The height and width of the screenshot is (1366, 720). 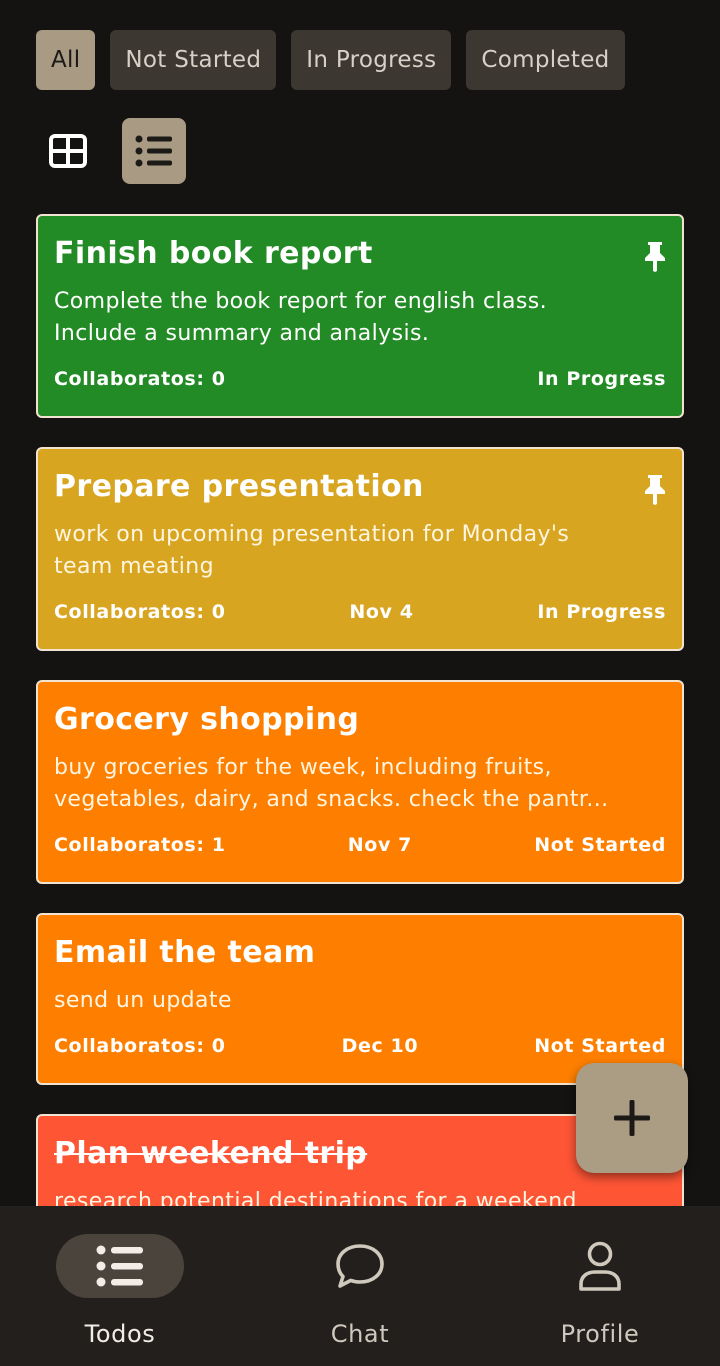 I want to click on add-todo-button, so click(x=632, y=1118).